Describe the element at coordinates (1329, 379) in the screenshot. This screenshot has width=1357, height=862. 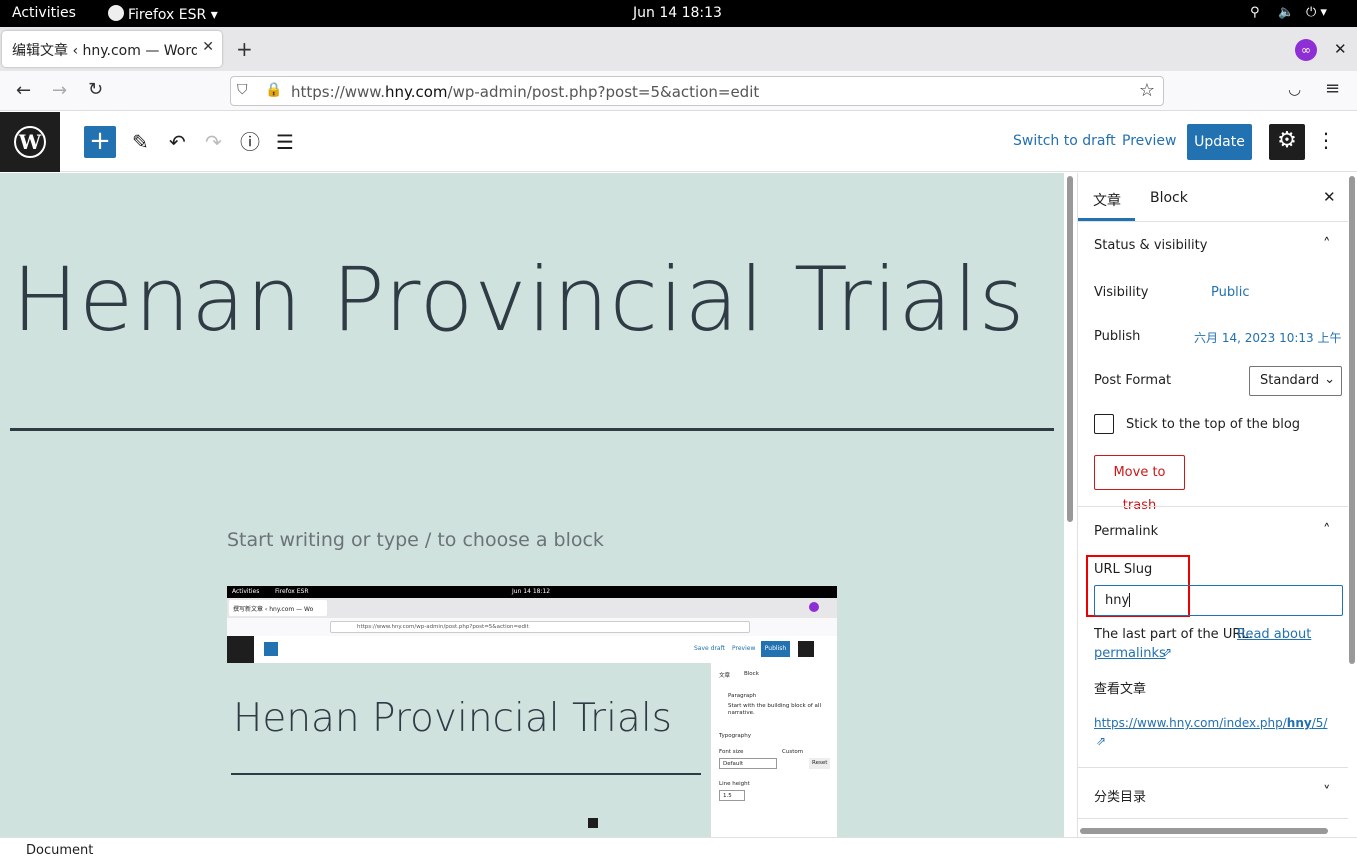
I see `chevron-down-icon: ⌄` at that location.